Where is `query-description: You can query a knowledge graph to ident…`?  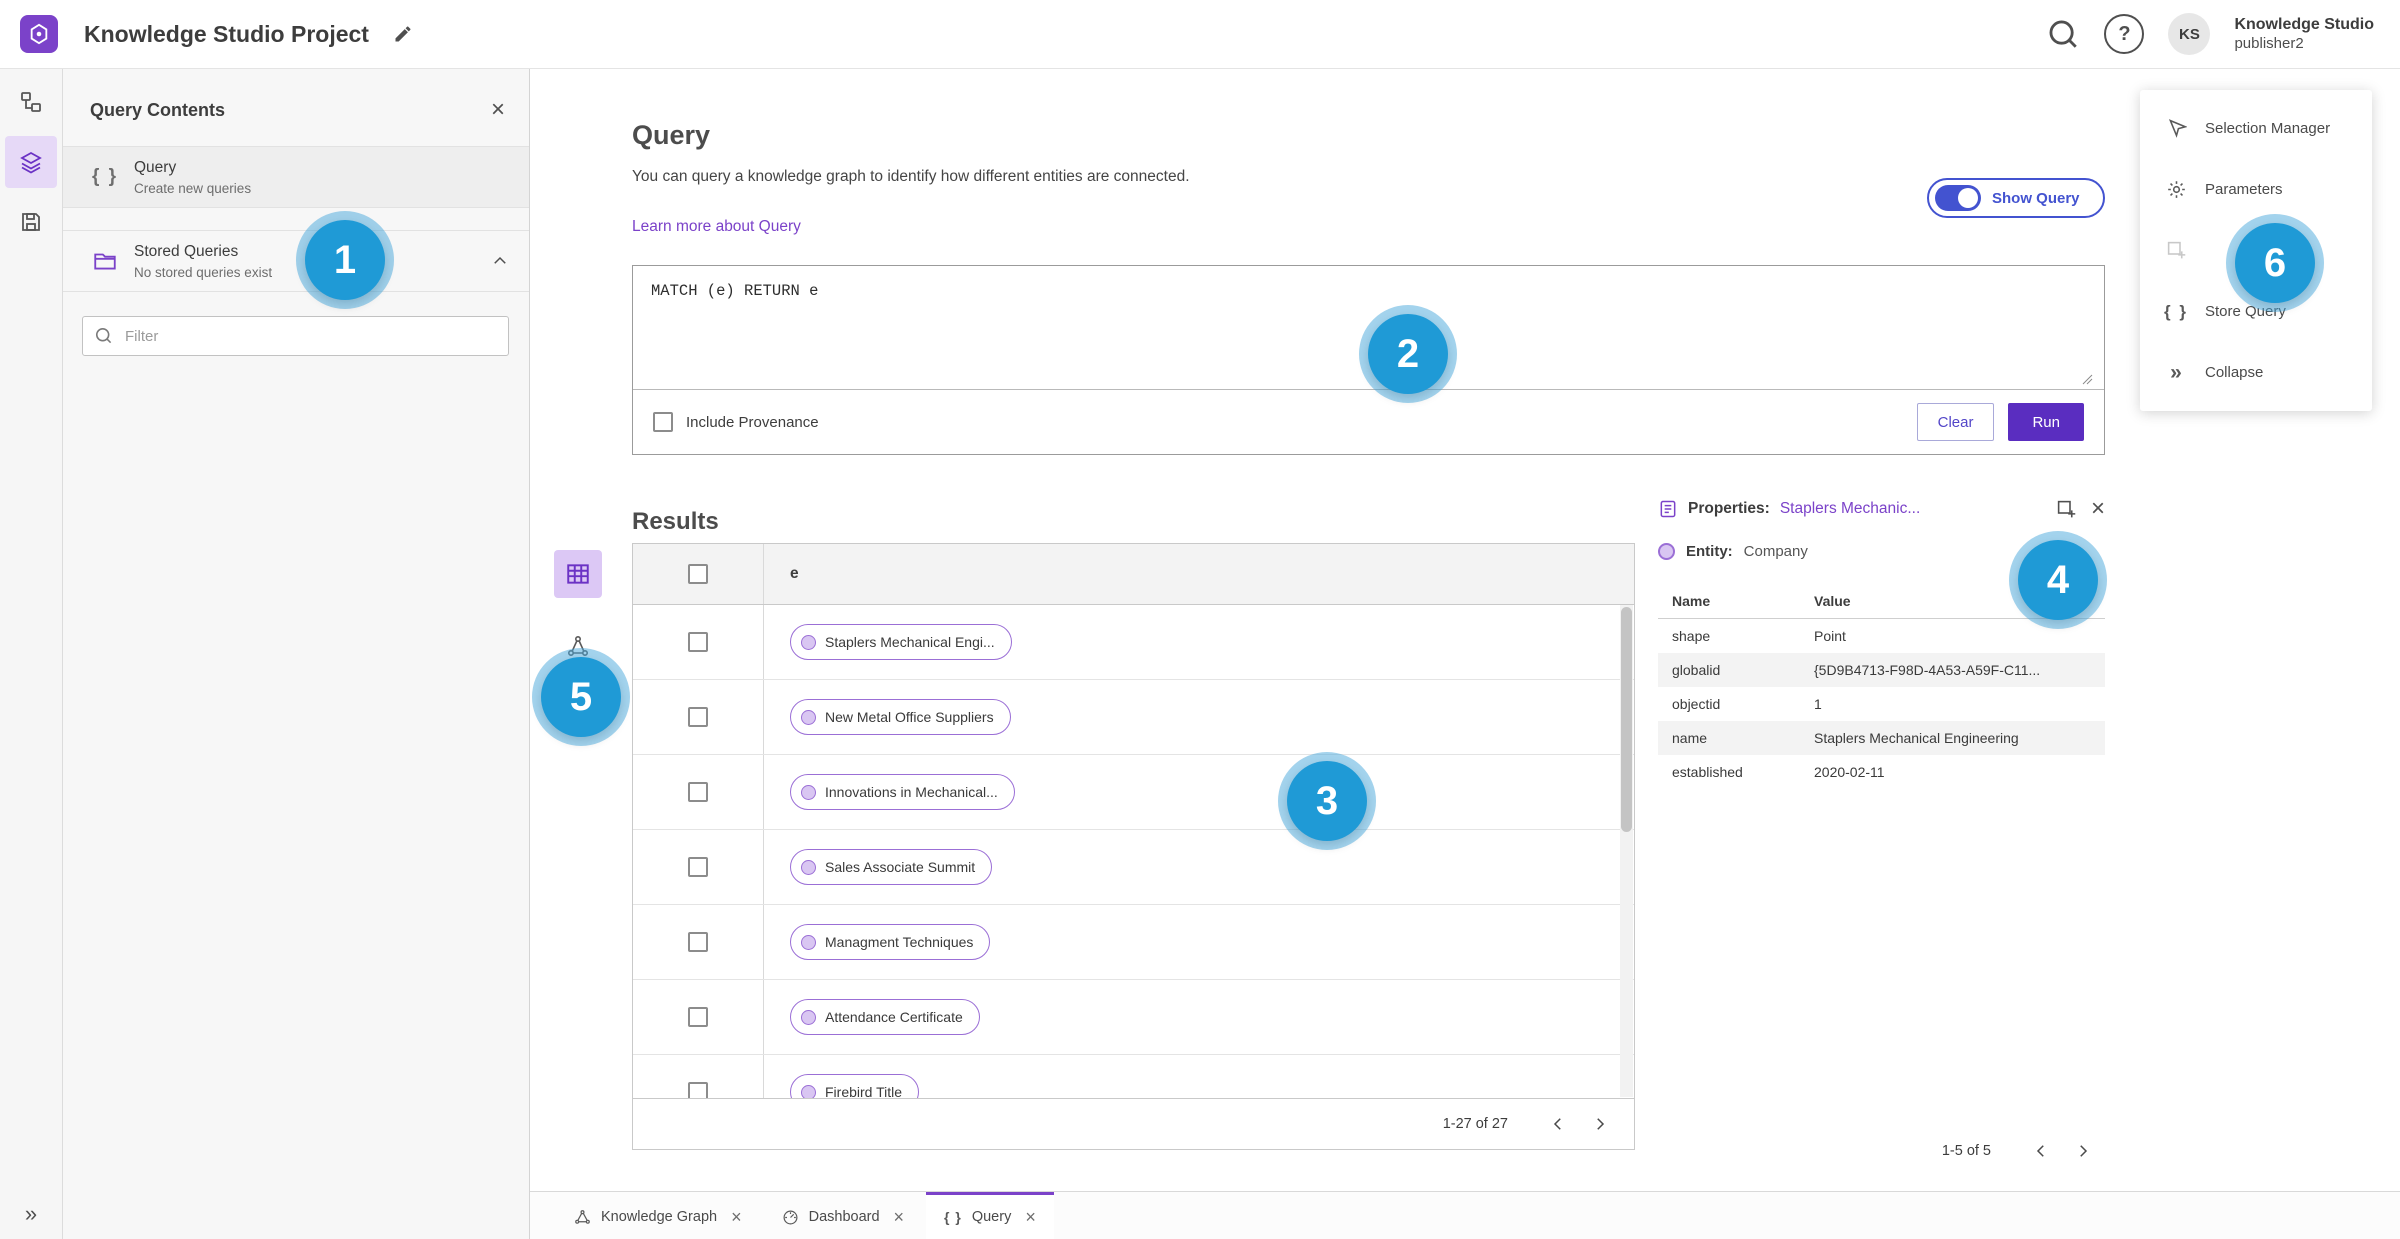
query-description: You can query a knowledge graph to ident… is located at coordinates (911, 176).